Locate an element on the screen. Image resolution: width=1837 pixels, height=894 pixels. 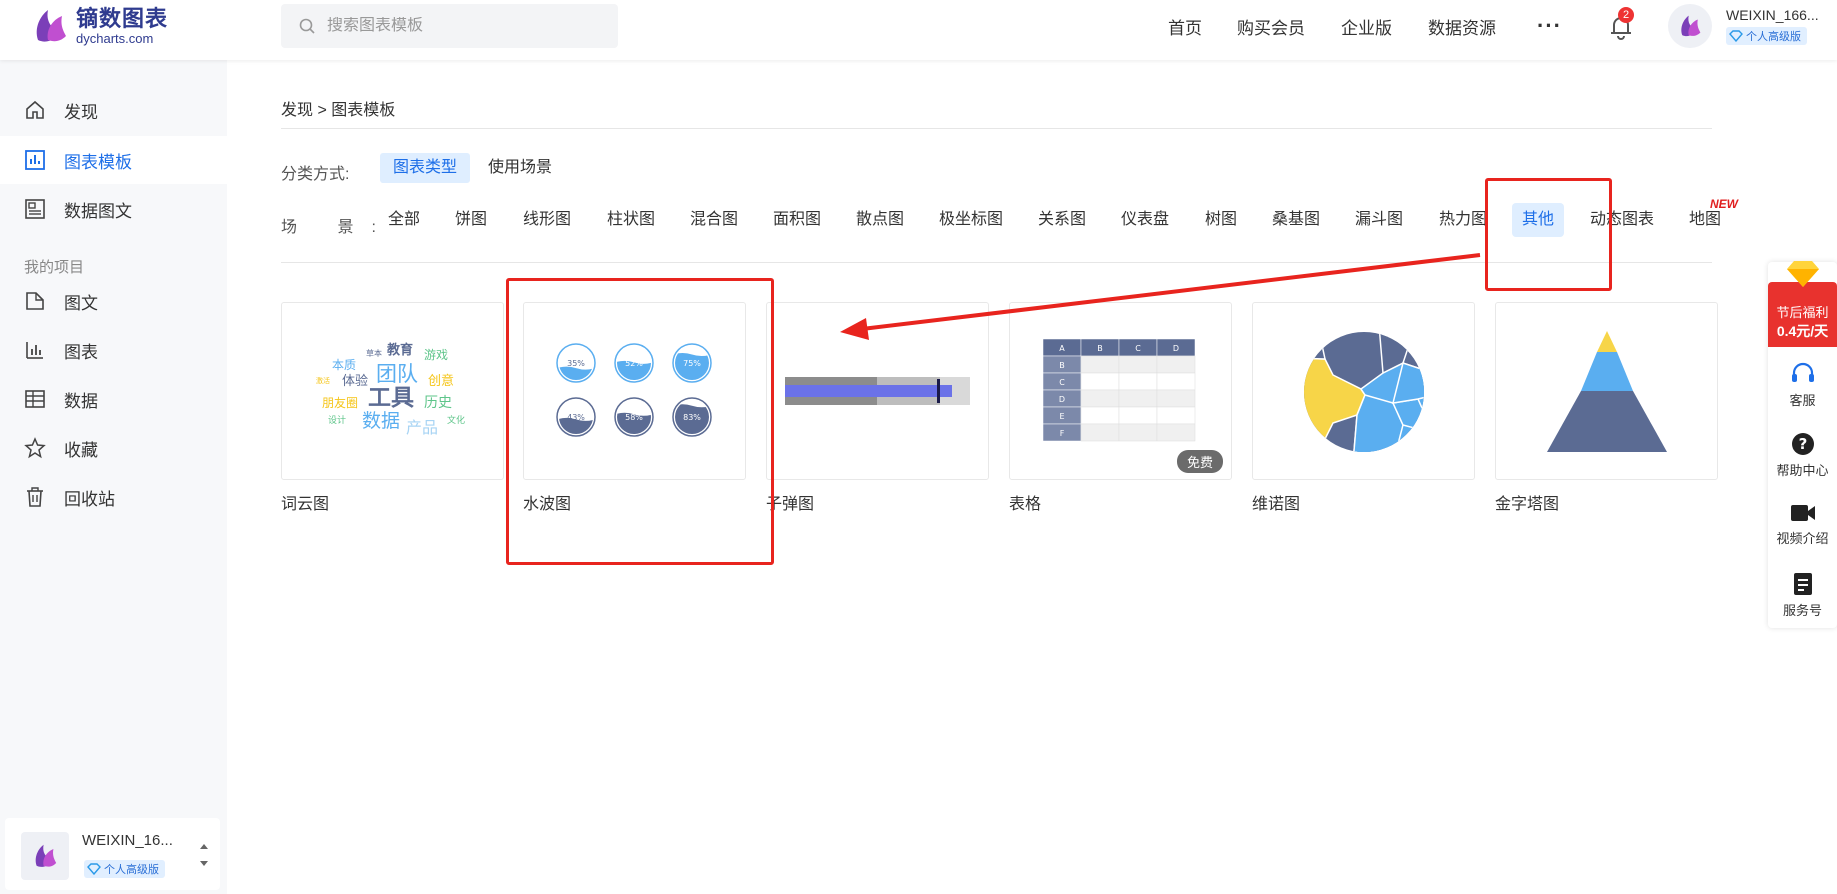
video-icon is located at coordinates (1802, 513).